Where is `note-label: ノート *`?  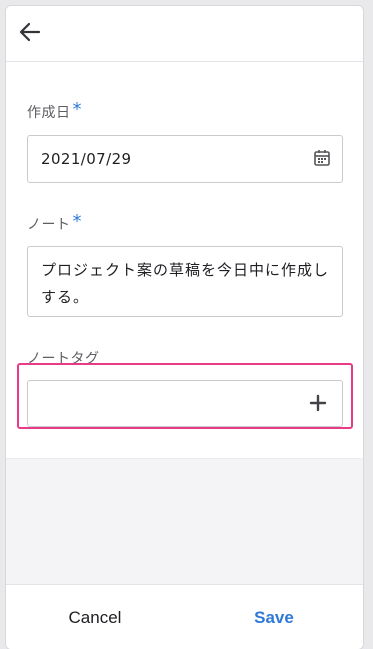 note-label: ノート * is located at coordinates (54, 222).